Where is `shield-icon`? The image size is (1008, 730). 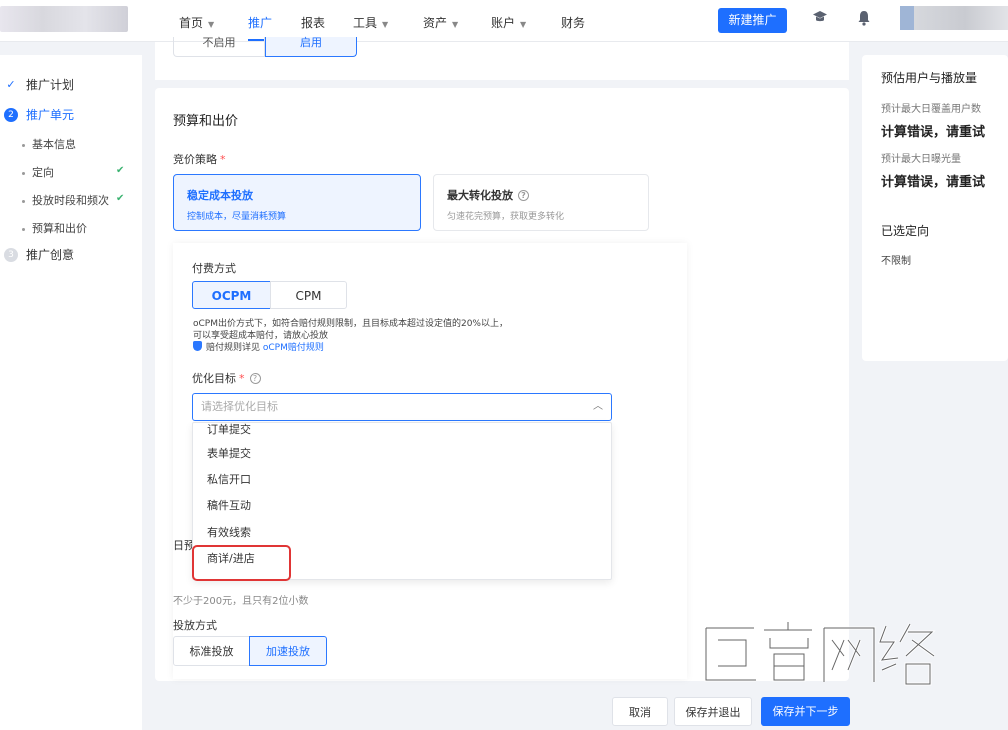 shield-icon is located at coordinates (197, 346).